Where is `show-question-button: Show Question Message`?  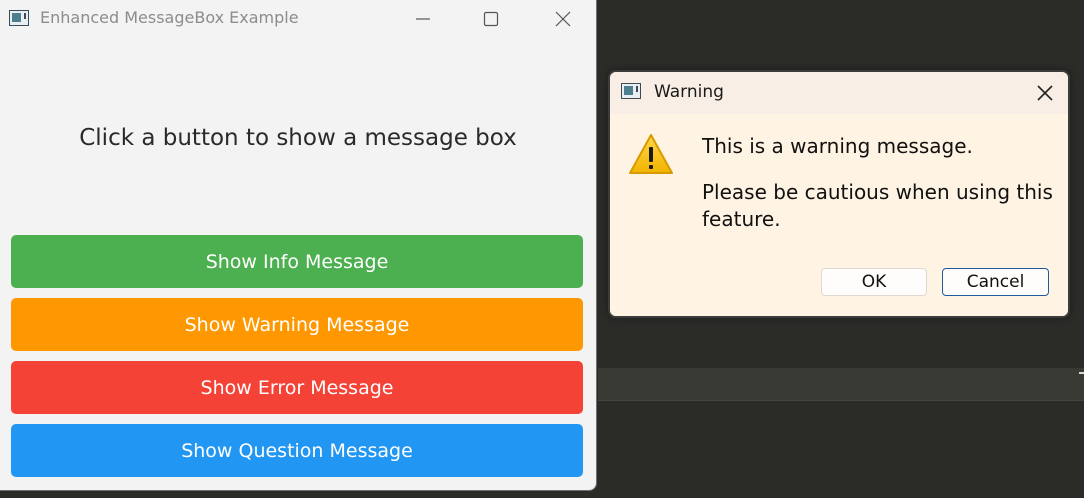
show-question-button: Show Question Message is located at coordinates (297, 450).